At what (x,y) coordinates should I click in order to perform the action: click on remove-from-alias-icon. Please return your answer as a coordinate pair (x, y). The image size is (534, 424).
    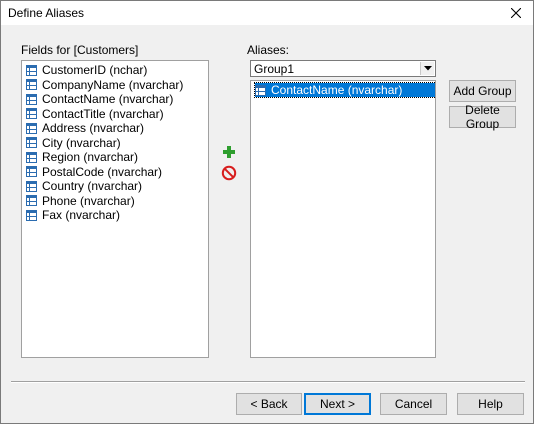
    Looking at the image, I should click on (229, 173).